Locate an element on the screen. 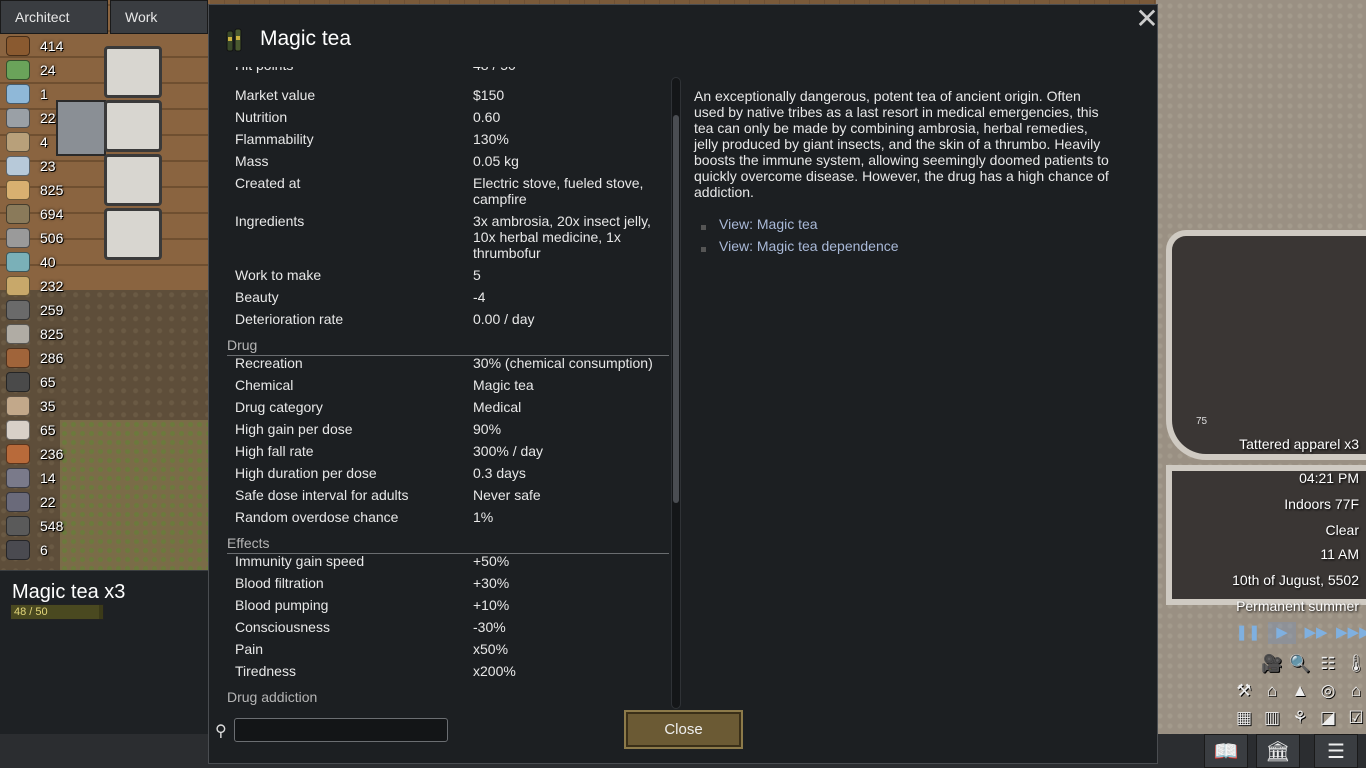 This screenshot has width=1366, height=768. resource-row: 14 is located at coordinates (56, 478).